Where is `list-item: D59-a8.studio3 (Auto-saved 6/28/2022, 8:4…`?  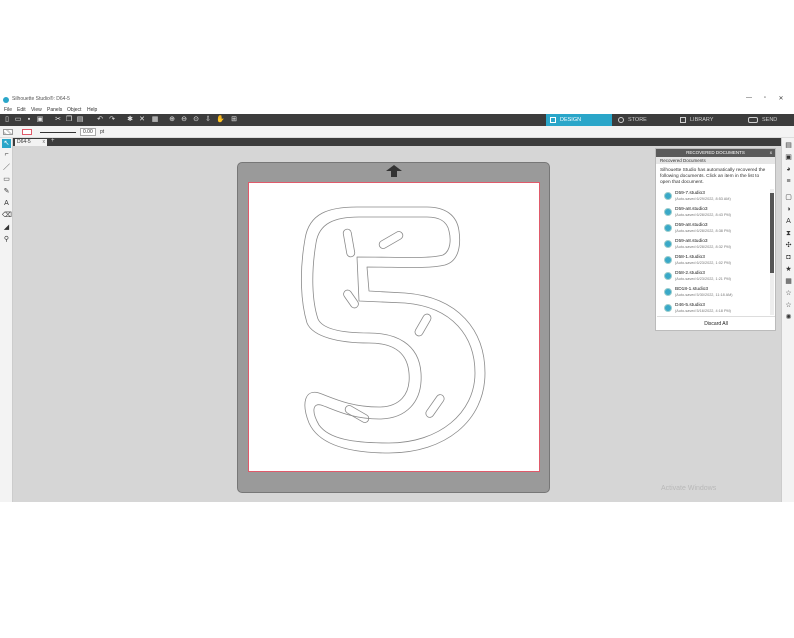
list-item: D59-a8.studio3 (Auto-saved 6/28/2022, 8:4… is located at coordinates (714, 212).